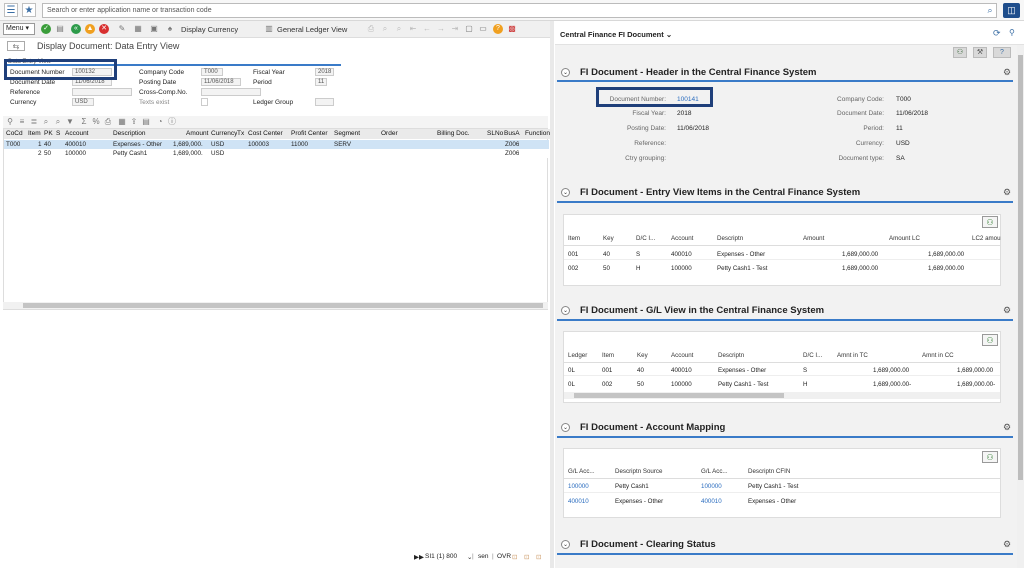 The width and height of the screenshot is (1024, 568). What do you see at coordinates (455, 29) in the screenshot?
I see `last-page-icon: ⇥` at bounding box center [455, 29].